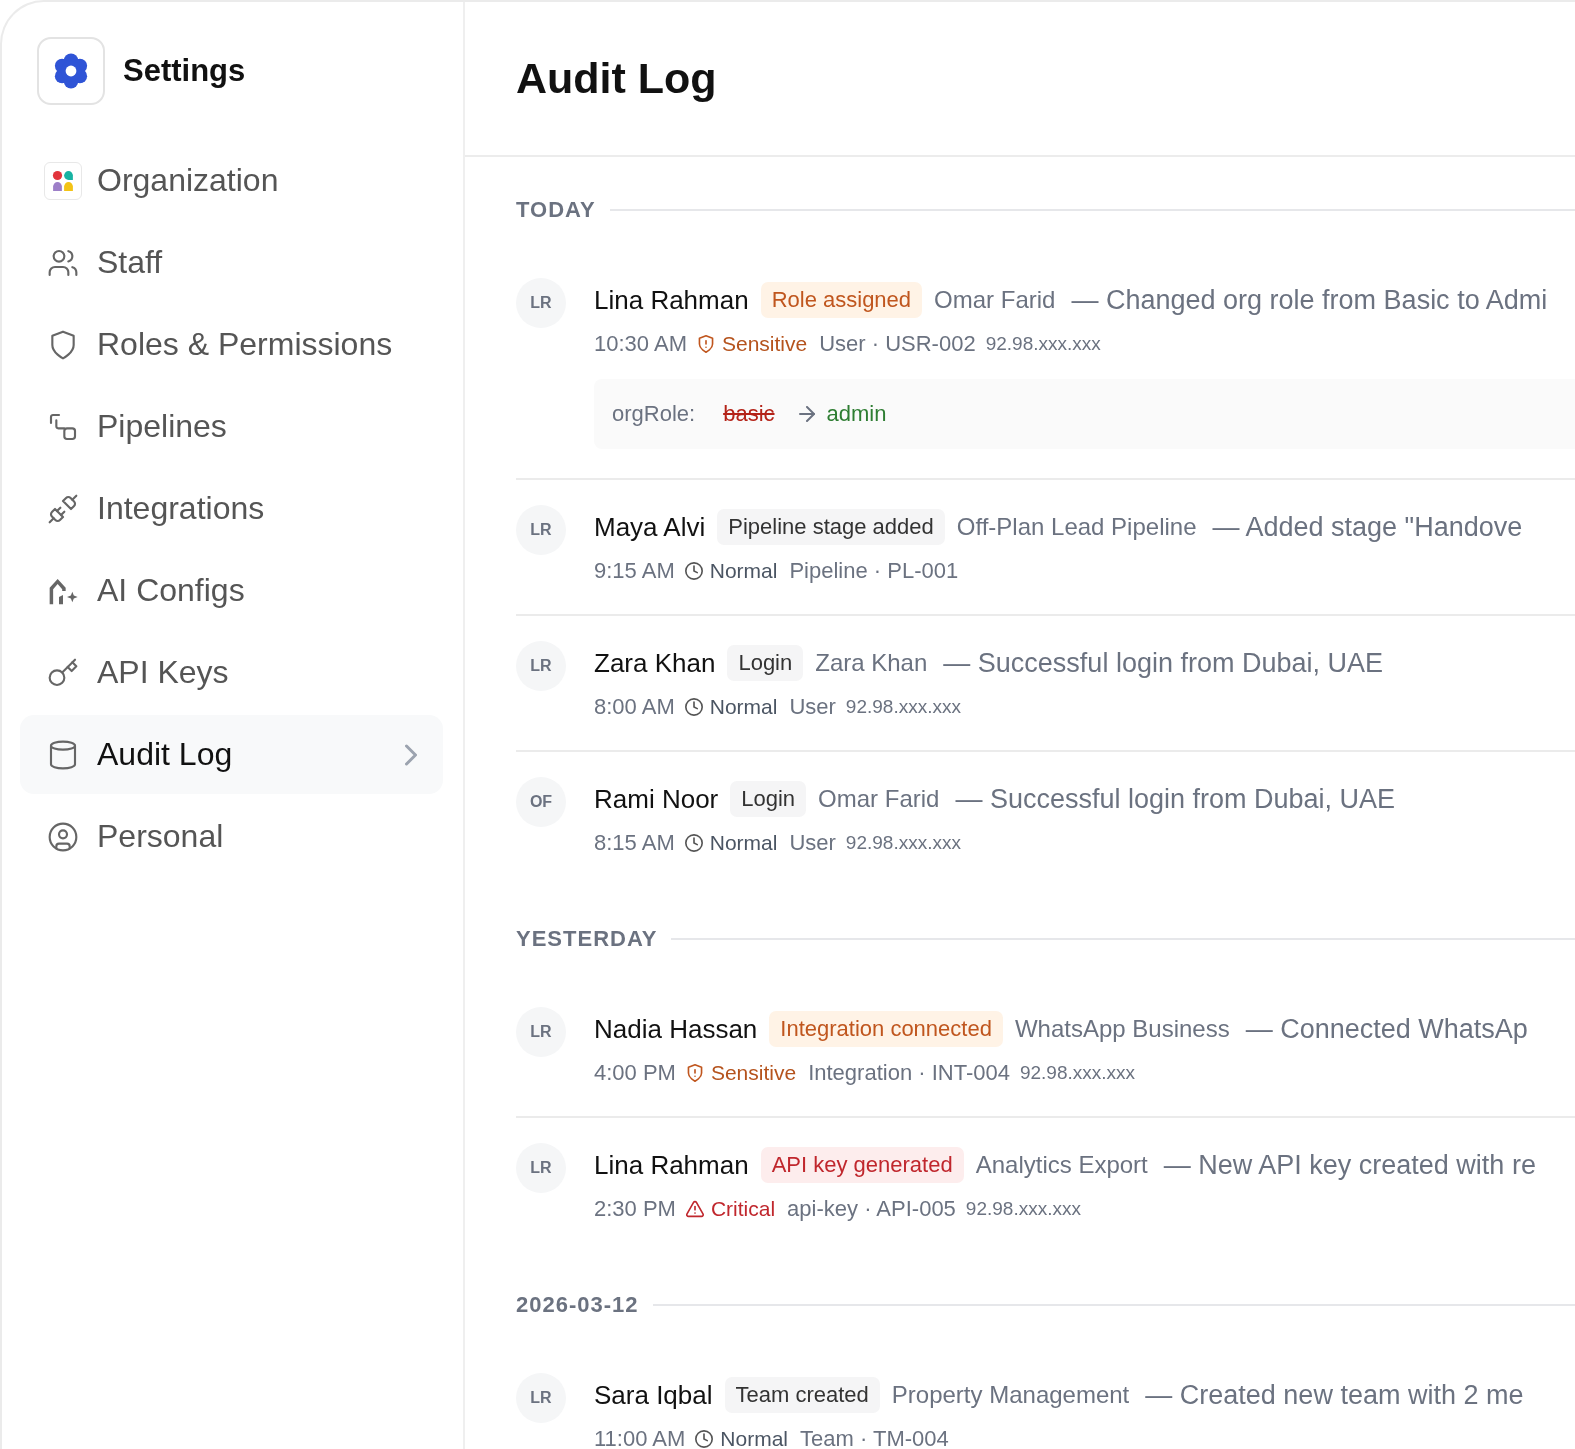 The image size is (1575, 1449). What do you see at coordinates (231, 426) in the screenshot?
I see `sidebar-item: Pipelines` at bounding box center [231, 426].